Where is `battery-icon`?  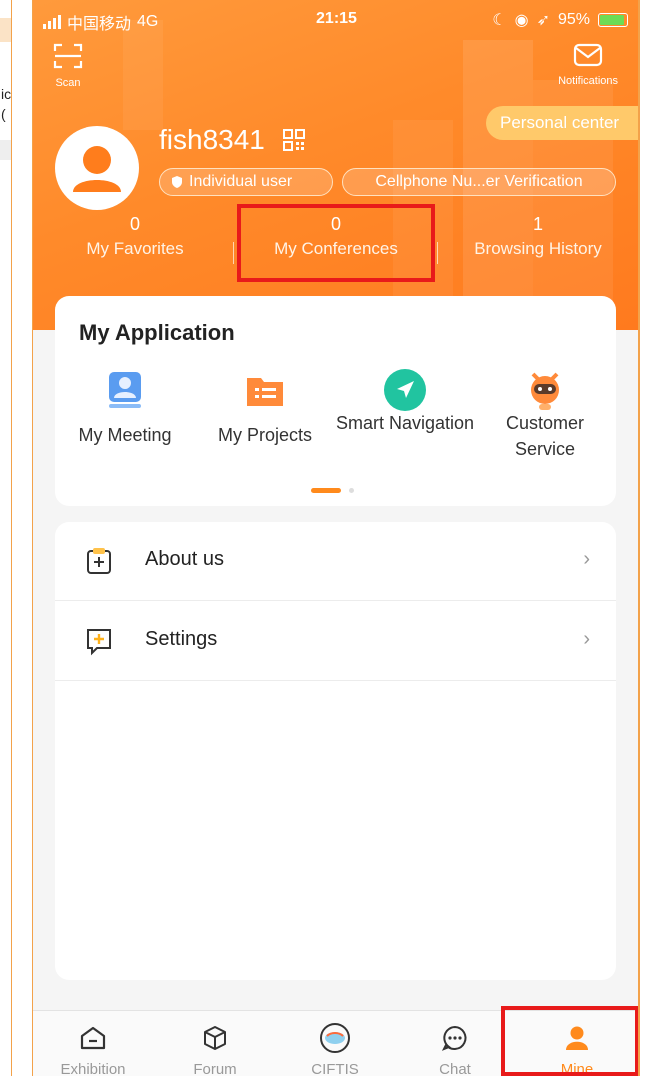 battery-icon is located at coordinates (613, 20).